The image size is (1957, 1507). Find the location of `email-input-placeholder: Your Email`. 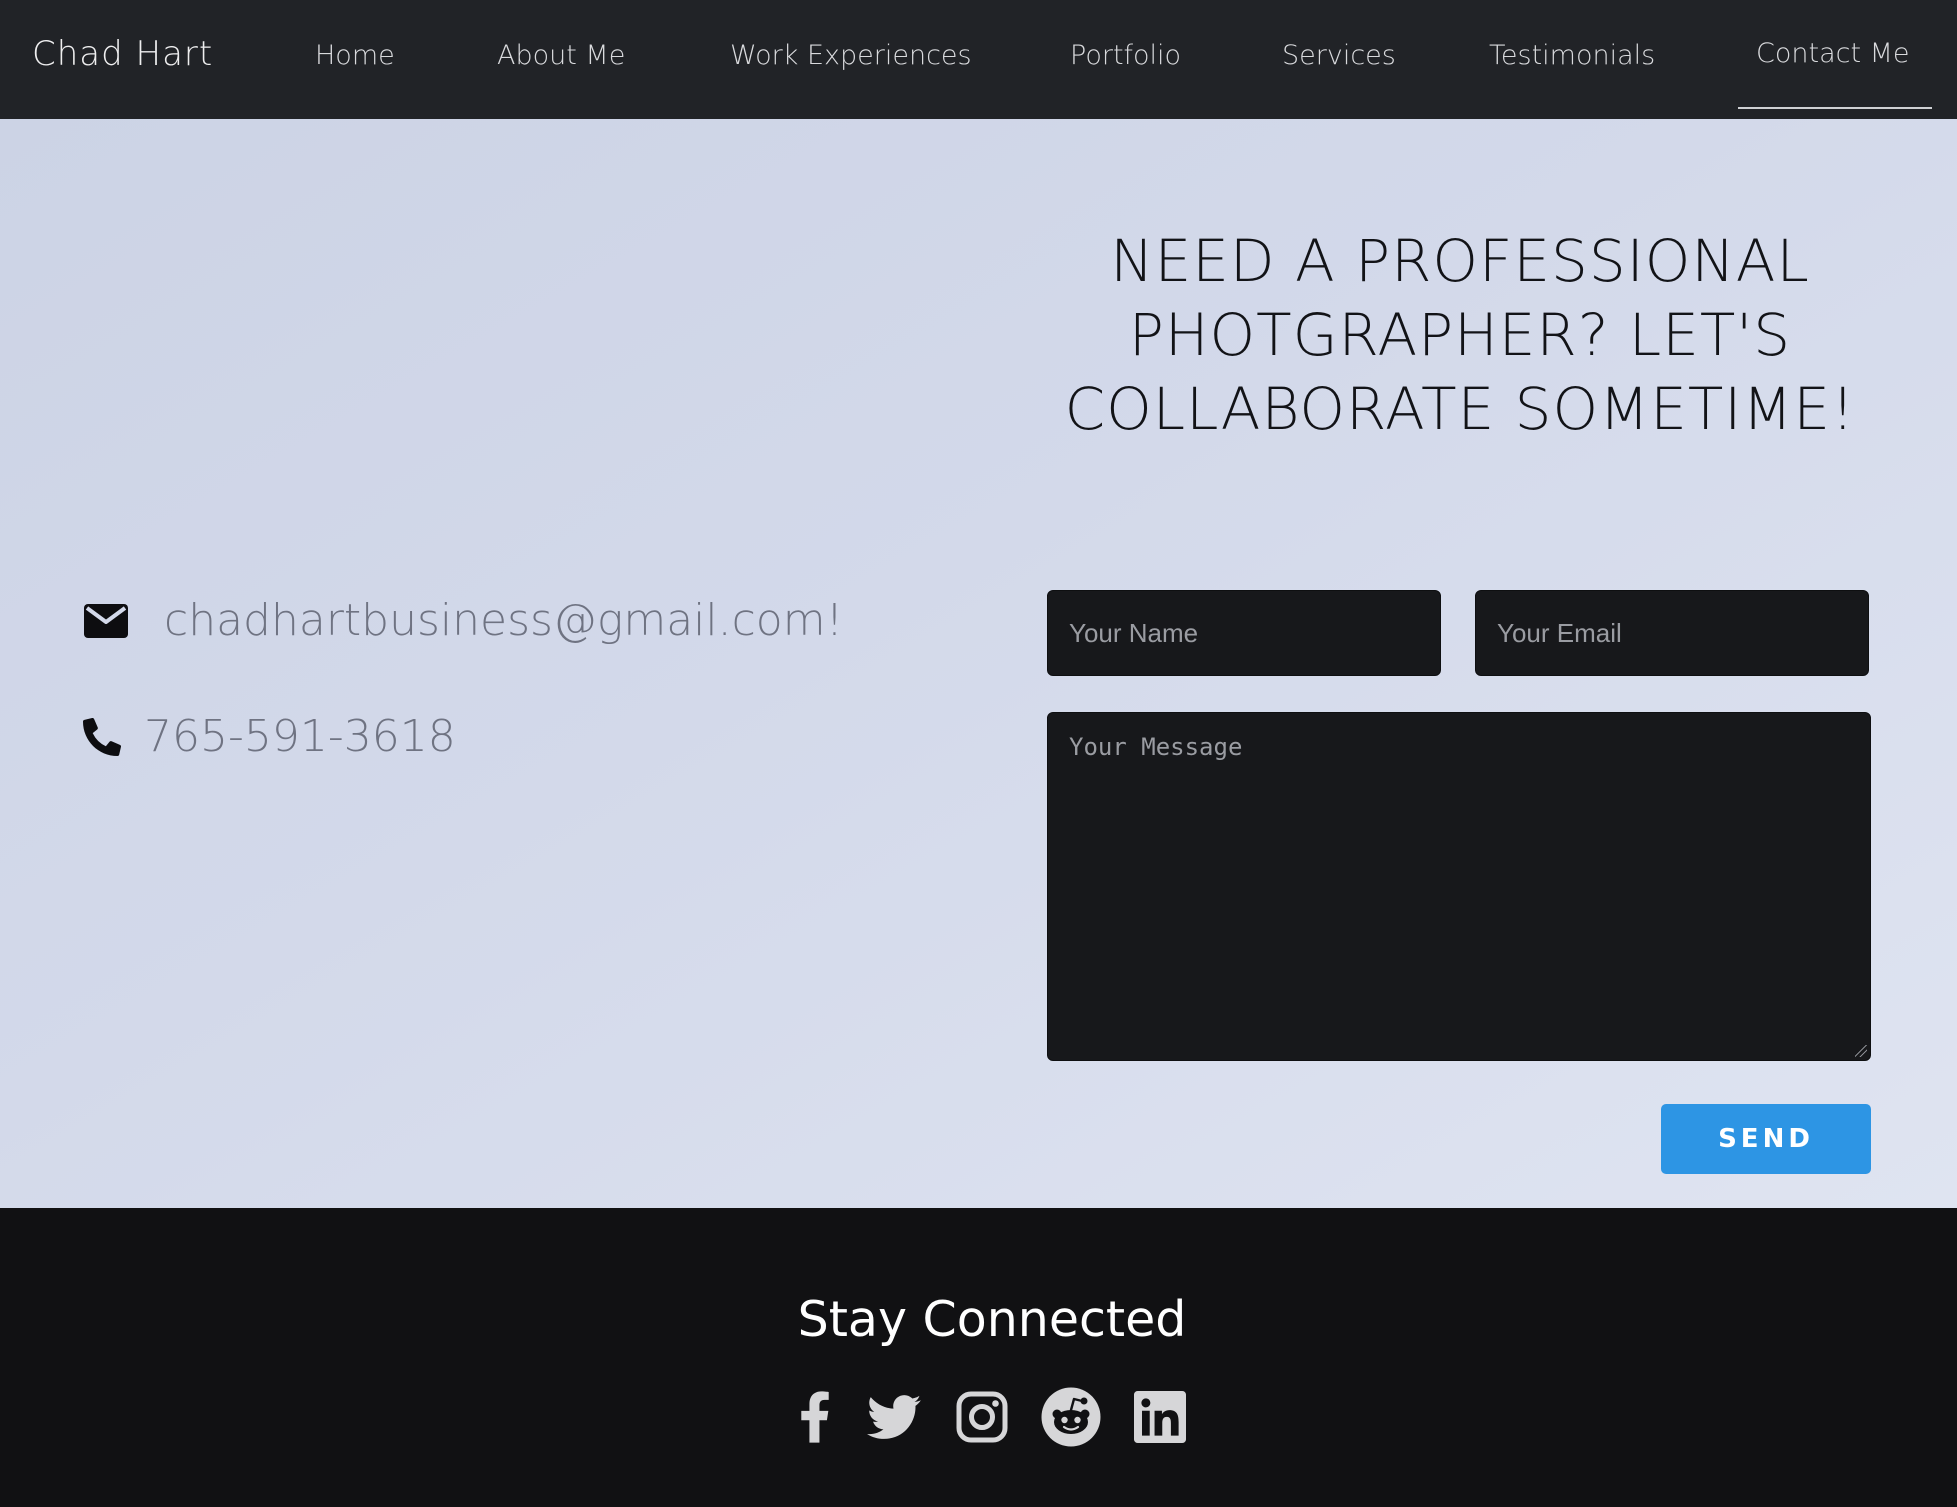

email-input-placeholder: Your Email is located at coordinates (1559, 632).